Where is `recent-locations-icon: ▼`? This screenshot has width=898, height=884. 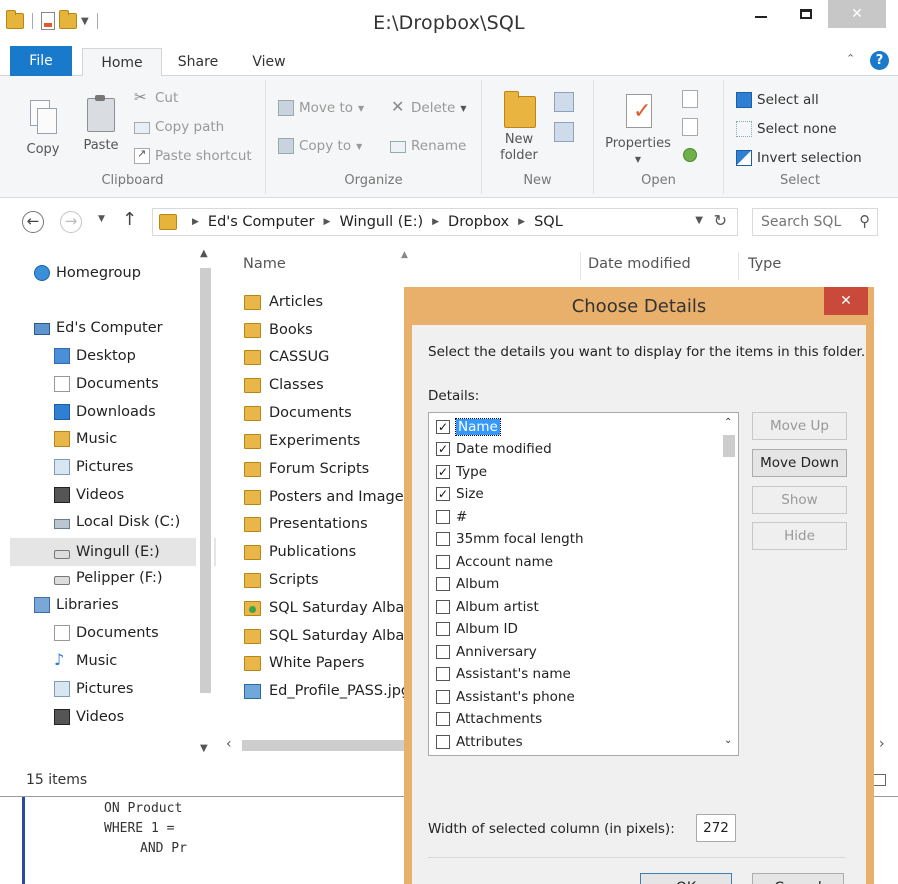
recent-locations-icon: ▼ is located at coordinates (101, 219).